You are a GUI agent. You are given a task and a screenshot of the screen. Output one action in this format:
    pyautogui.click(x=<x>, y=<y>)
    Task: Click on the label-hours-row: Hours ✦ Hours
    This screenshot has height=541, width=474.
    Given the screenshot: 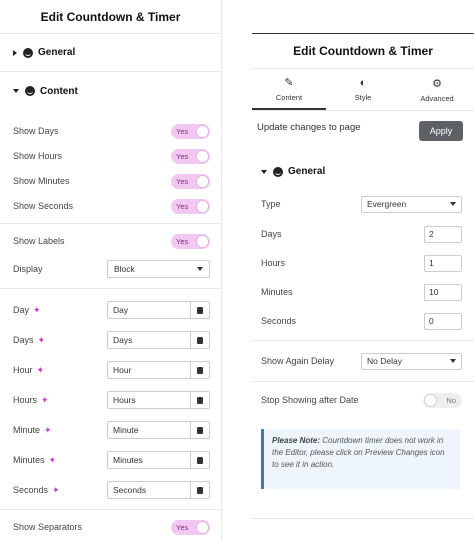 What is the action you would take?
    pyautogui.click(x=111, y=400)
    